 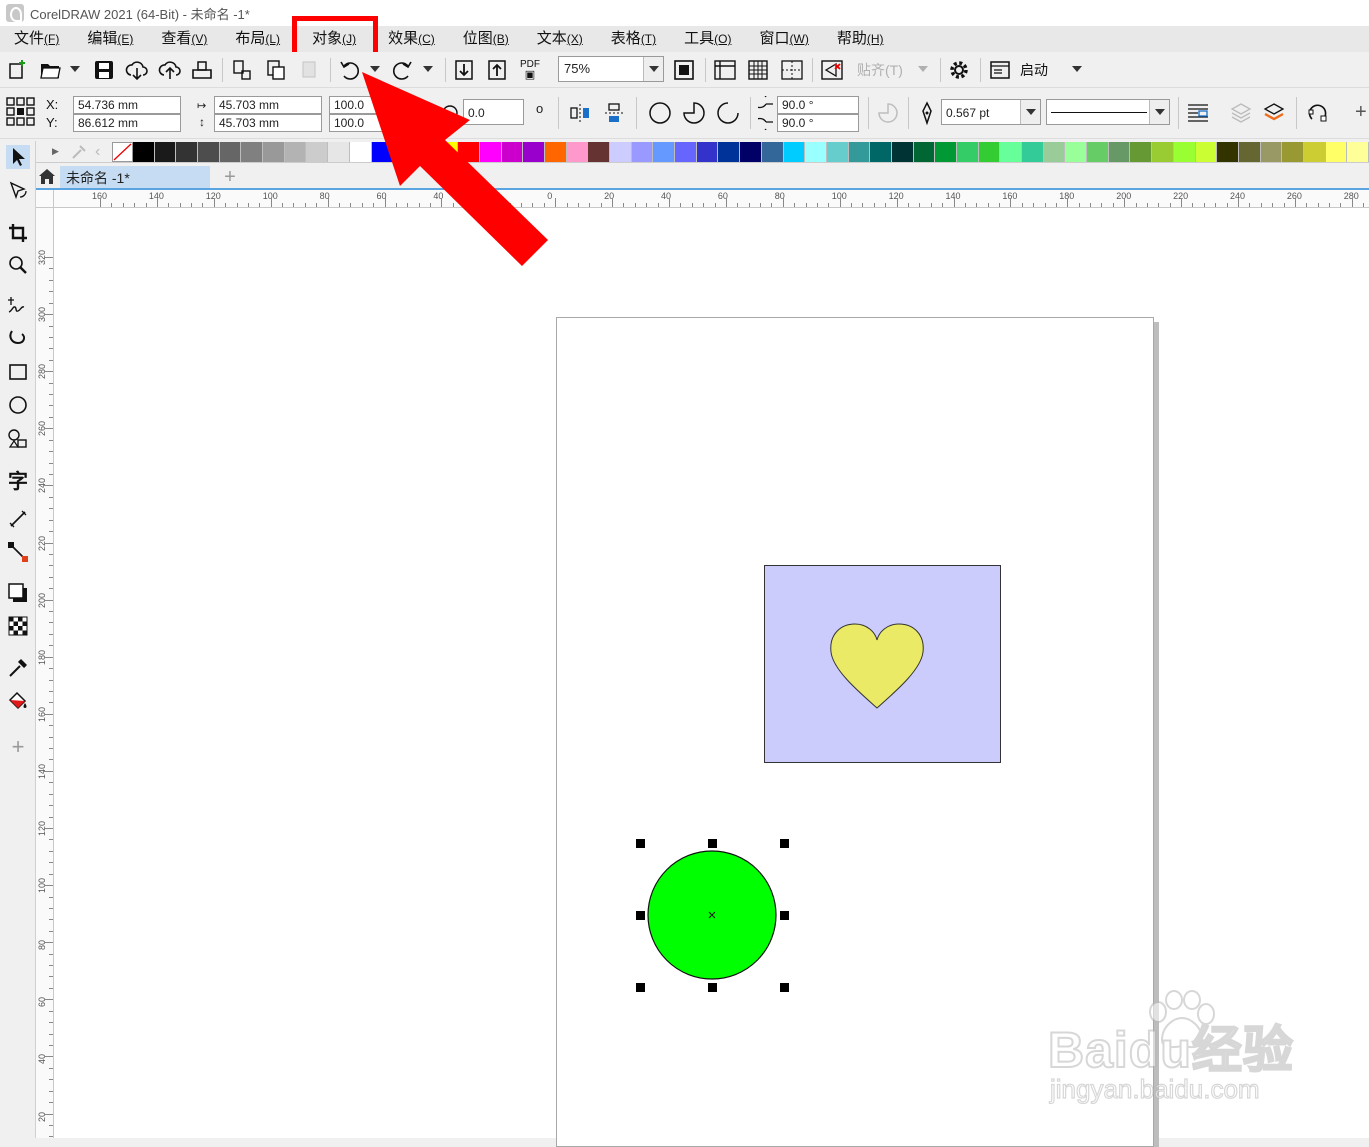 What do you see at coordinates (268, 105) in the screenshot?
I see `width-field: 45.703 mm` at bounding box center [268, 105].